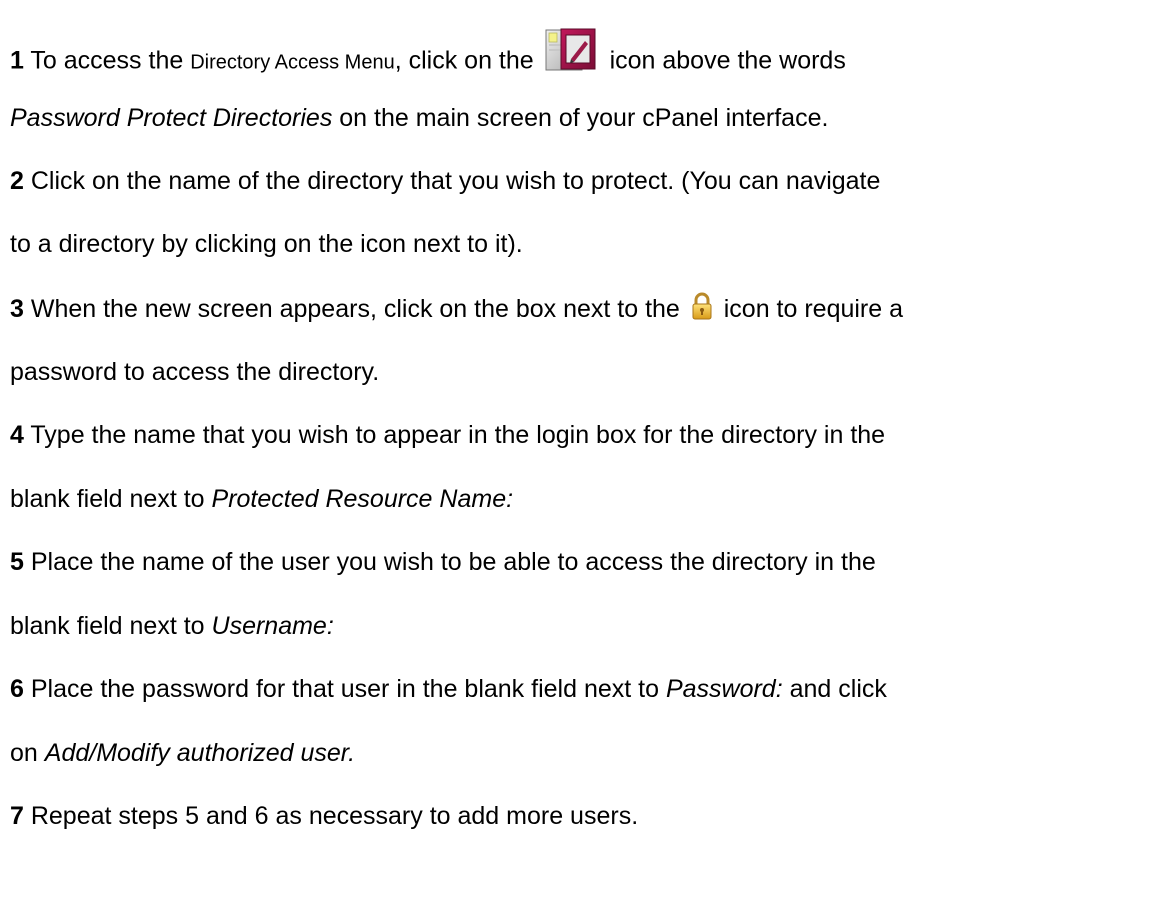 Image resolution: width=1156 pixels, height=905 pixels. Describe the element at coordinates (17, 816) in the screenshot. I see `step-number: 7` at that location.